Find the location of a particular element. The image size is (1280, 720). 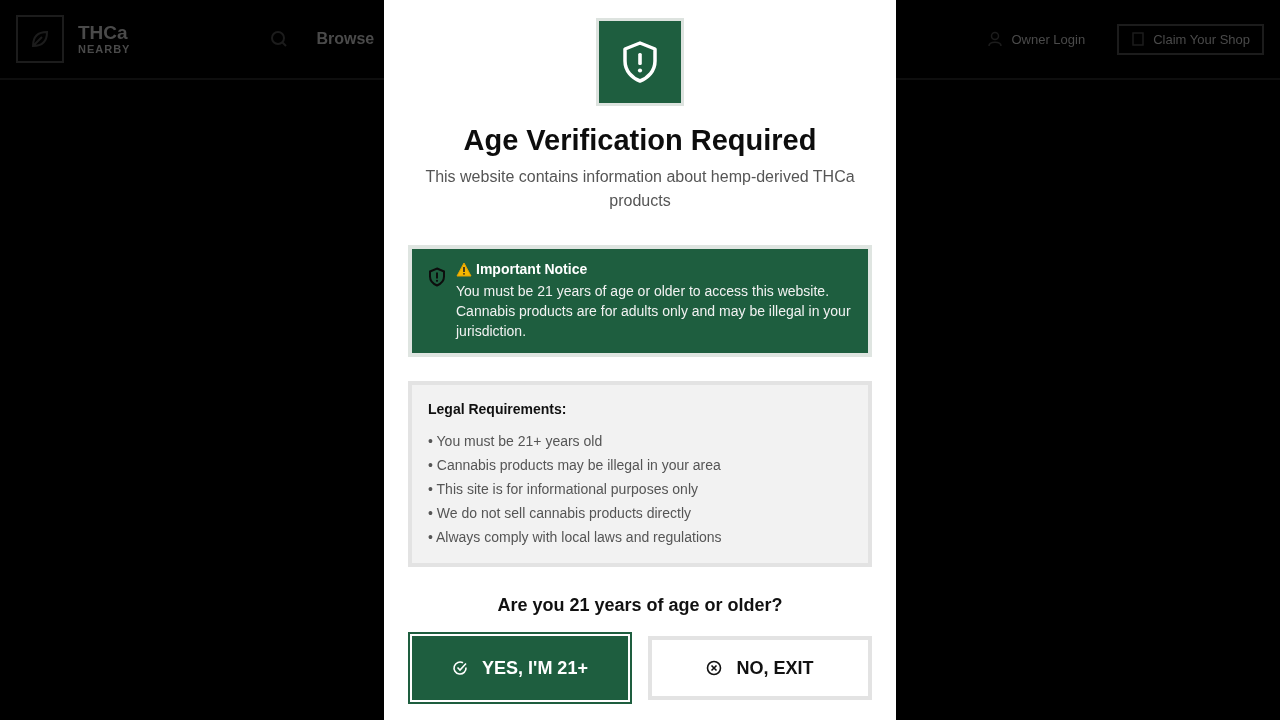

exit-button: NO, EXIT is located at coordinates (760, 668).